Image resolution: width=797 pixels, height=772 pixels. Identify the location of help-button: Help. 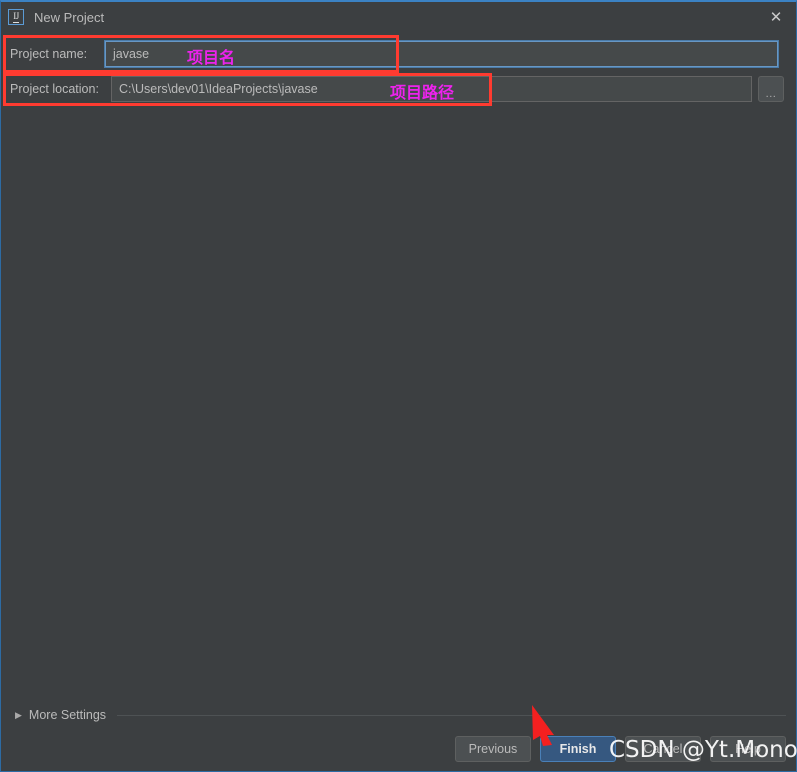
(748, 749).